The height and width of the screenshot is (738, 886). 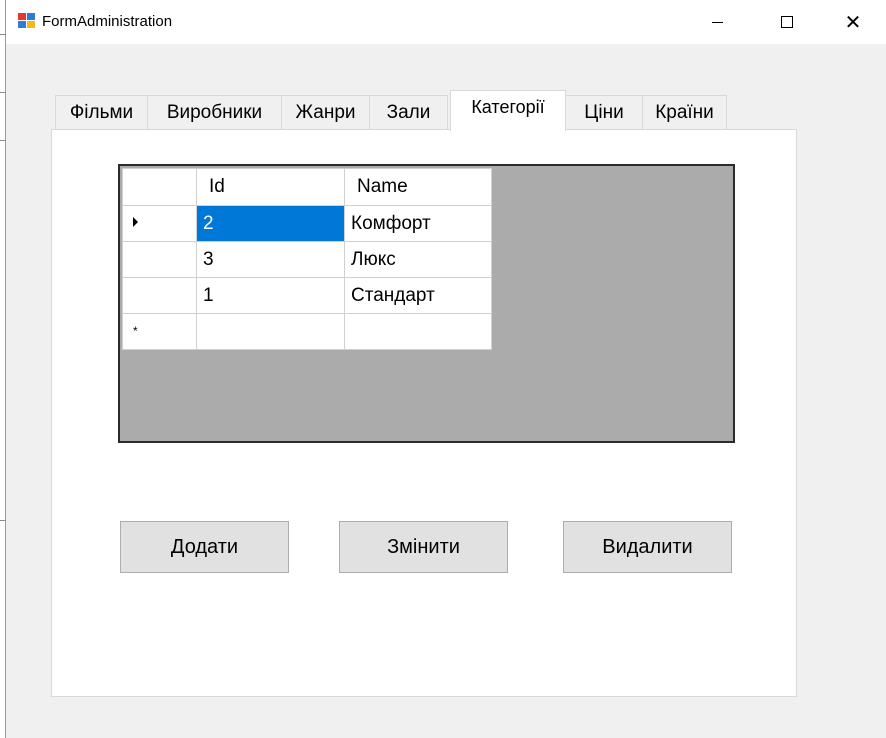 I want to click on column-header-name: Name, so click(x=418, y=187).